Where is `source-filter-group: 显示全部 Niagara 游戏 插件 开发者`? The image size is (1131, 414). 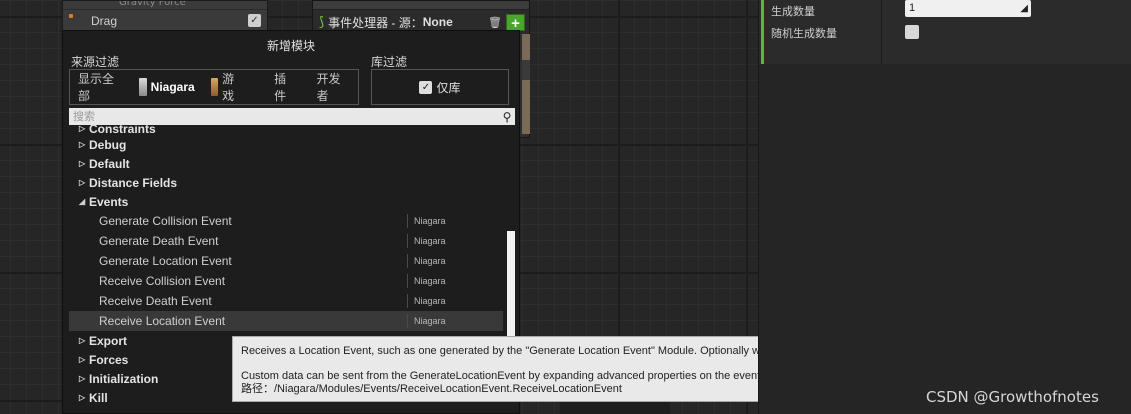
source-filter-group: 显示全部 Niagara 游戏 插件 开发者 is located at coordinates (214, 87).